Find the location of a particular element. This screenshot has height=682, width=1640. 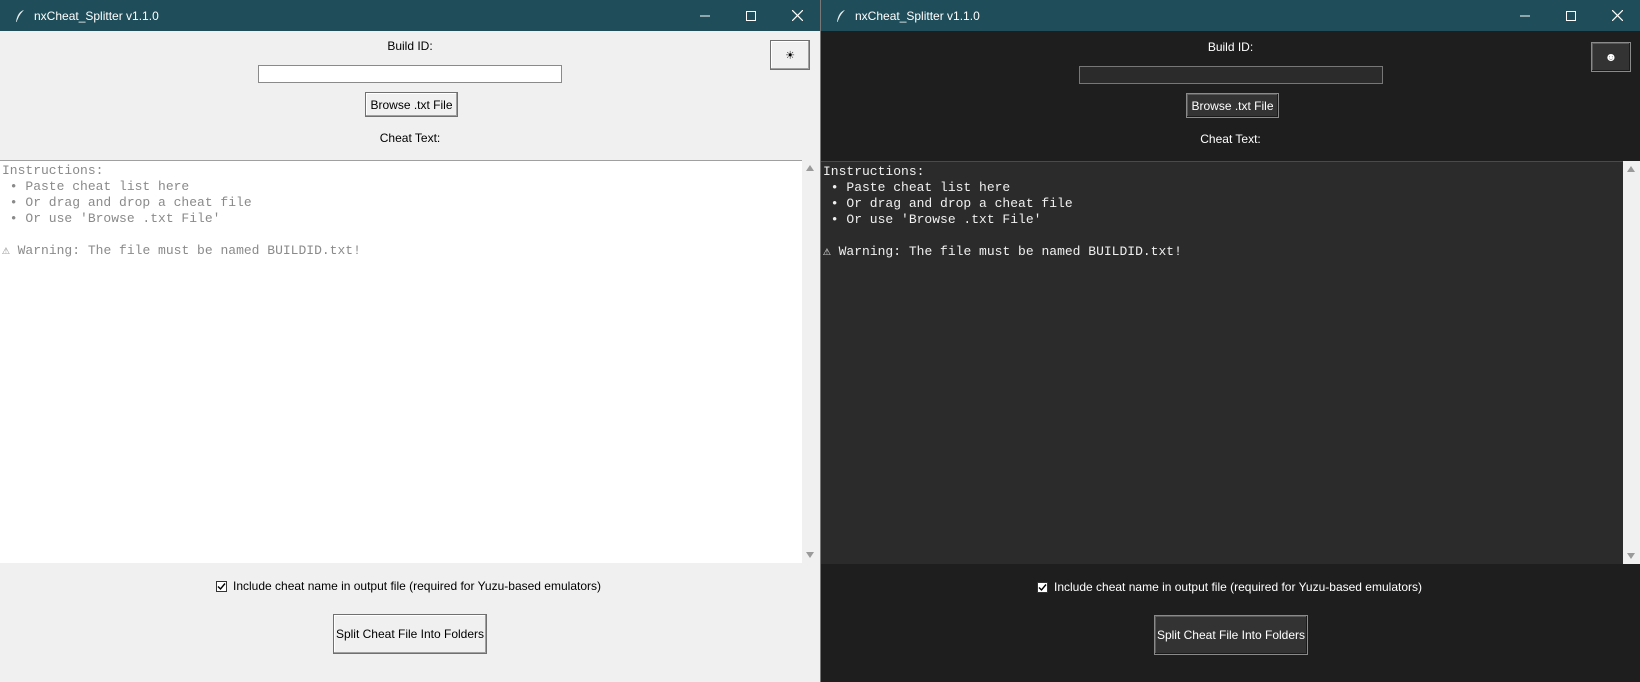

moon-icon: ☻ is located at coordinates (1611, 57).